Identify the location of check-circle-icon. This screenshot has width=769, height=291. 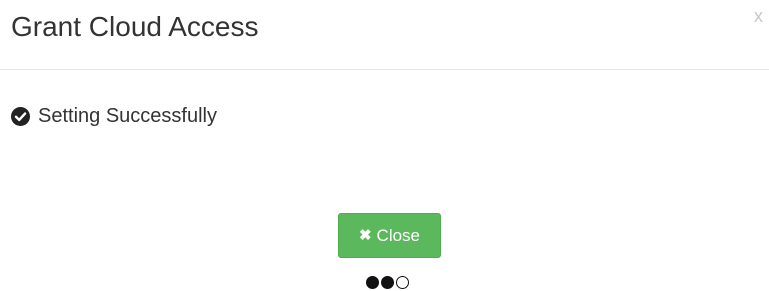
(20, 116).